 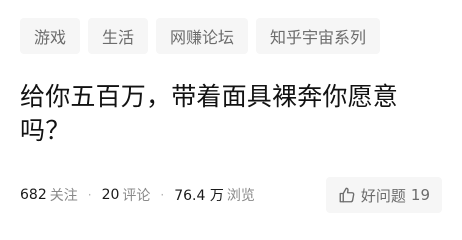 I want to click on good-question-button: 好问题 19, so click(x=383, y=195).